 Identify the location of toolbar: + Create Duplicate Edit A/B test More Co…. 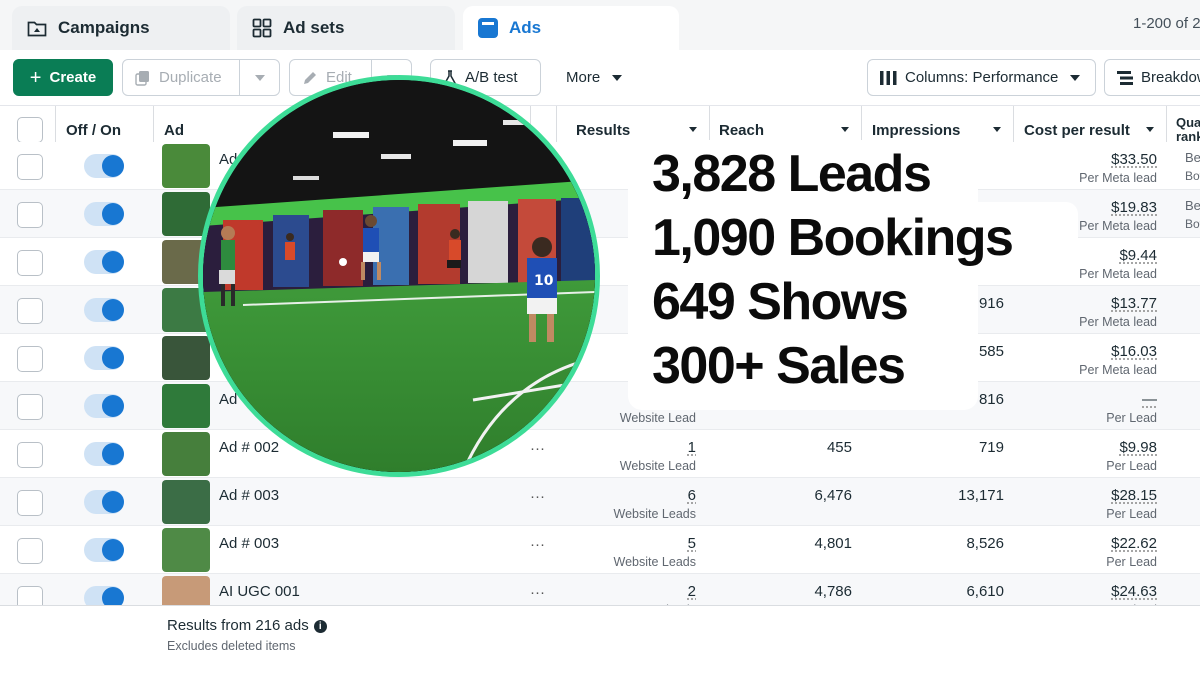
(600, 78).